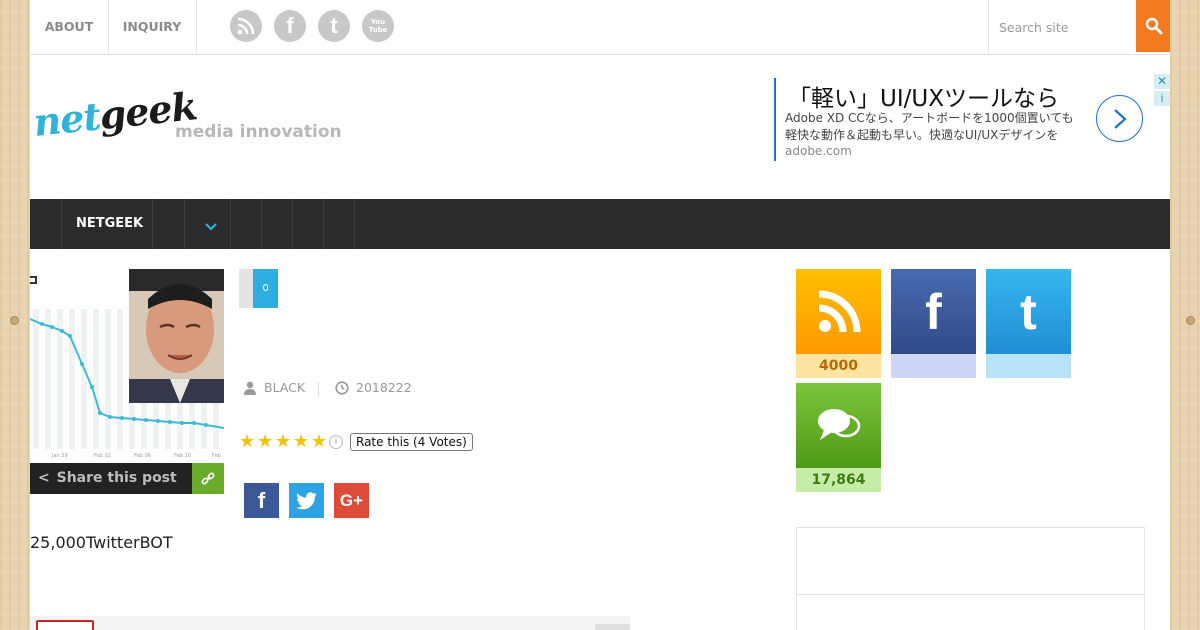  Describe the element at coordinates (318, 389) in the screenshot. I see `meta-divider` at that location.